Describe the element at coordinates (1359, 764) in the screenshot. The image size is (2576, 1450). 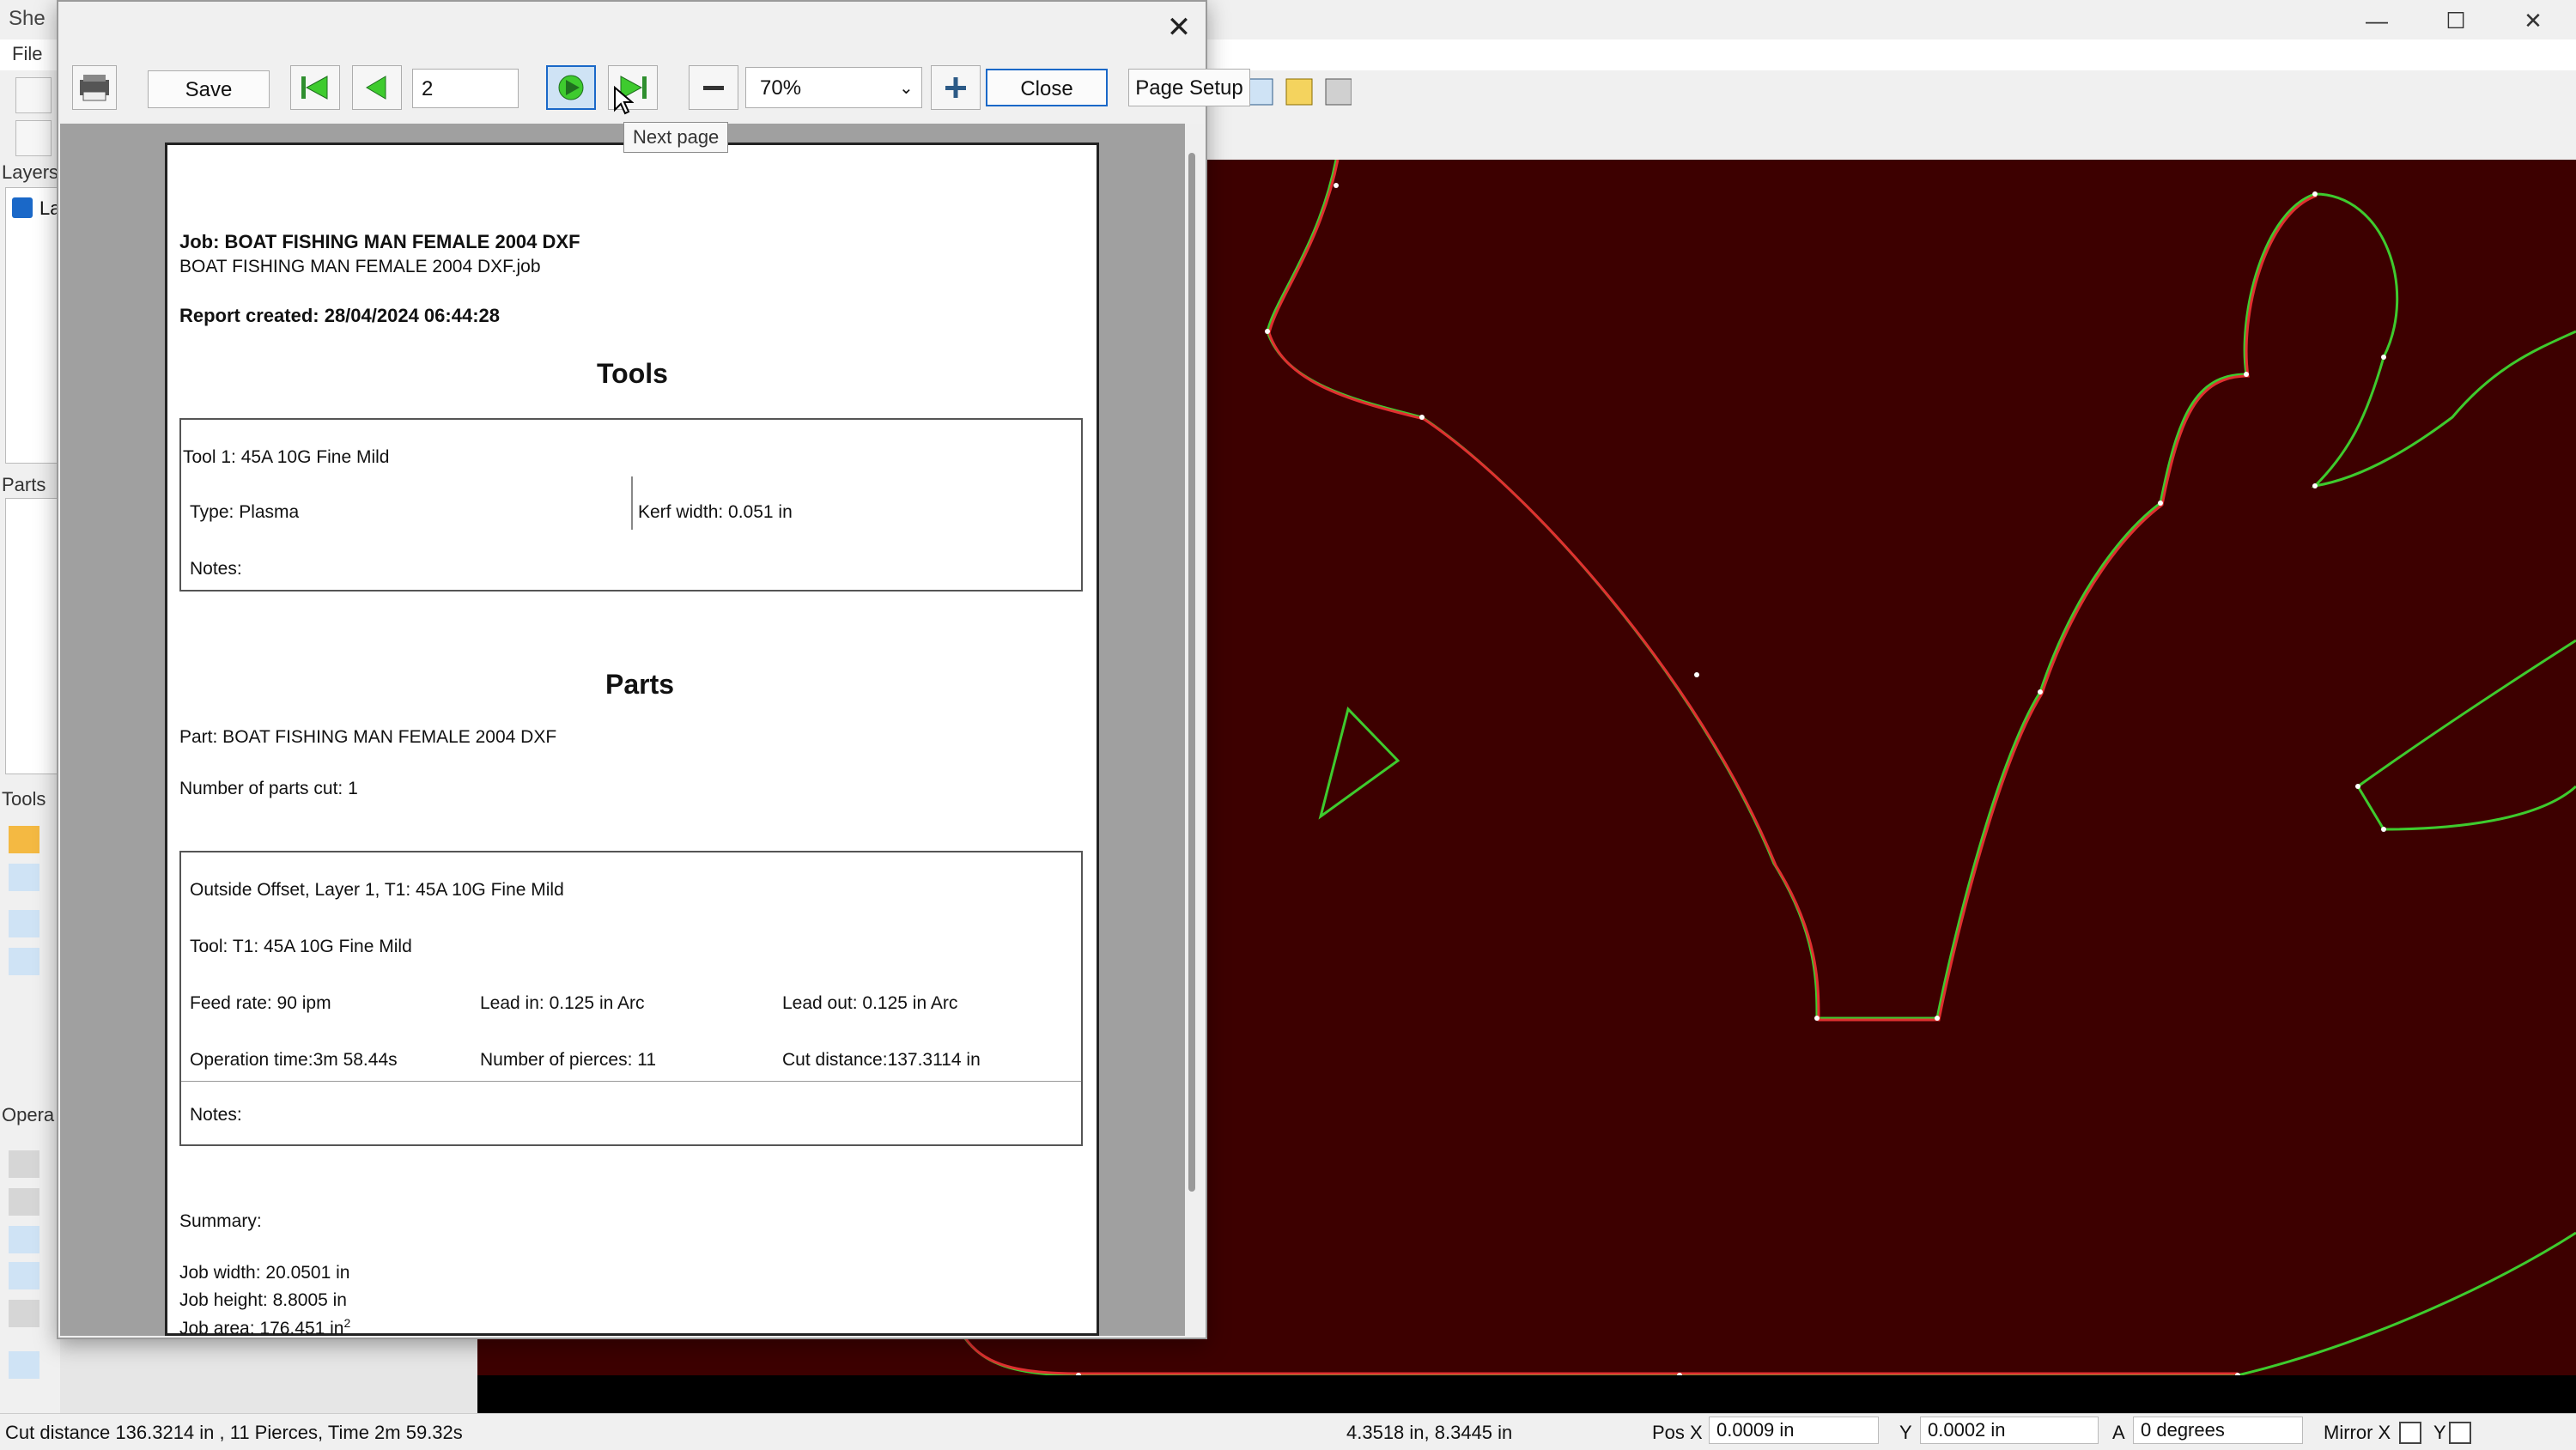
I see `triangle-right` at that location.